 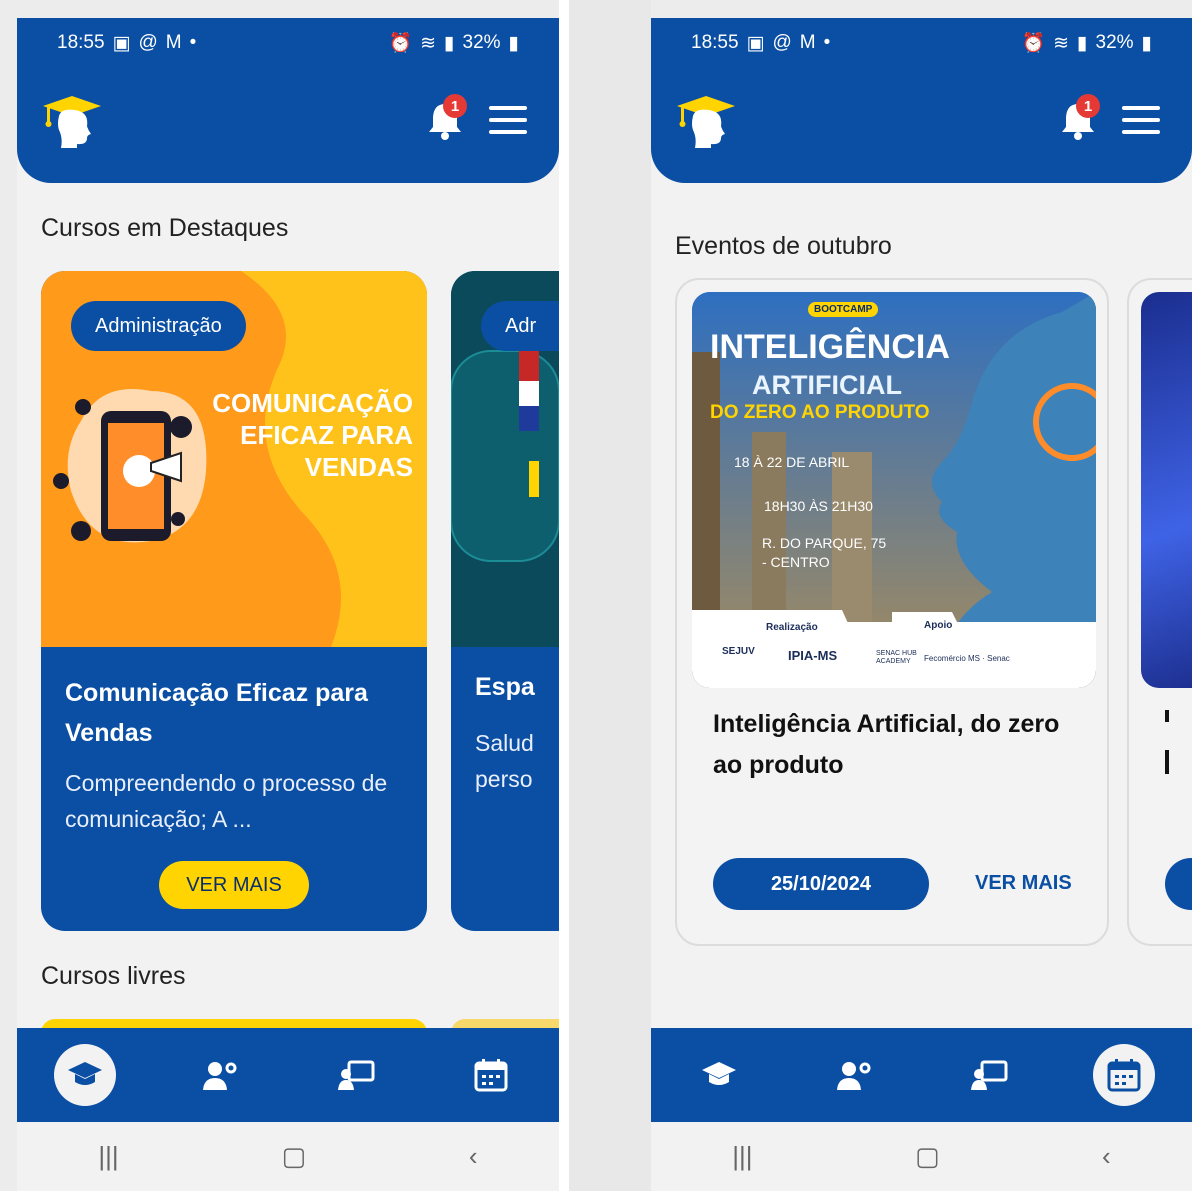 I want to click on banner-line-1: COMUNICAÇÃO, so click(x=312, y=403).